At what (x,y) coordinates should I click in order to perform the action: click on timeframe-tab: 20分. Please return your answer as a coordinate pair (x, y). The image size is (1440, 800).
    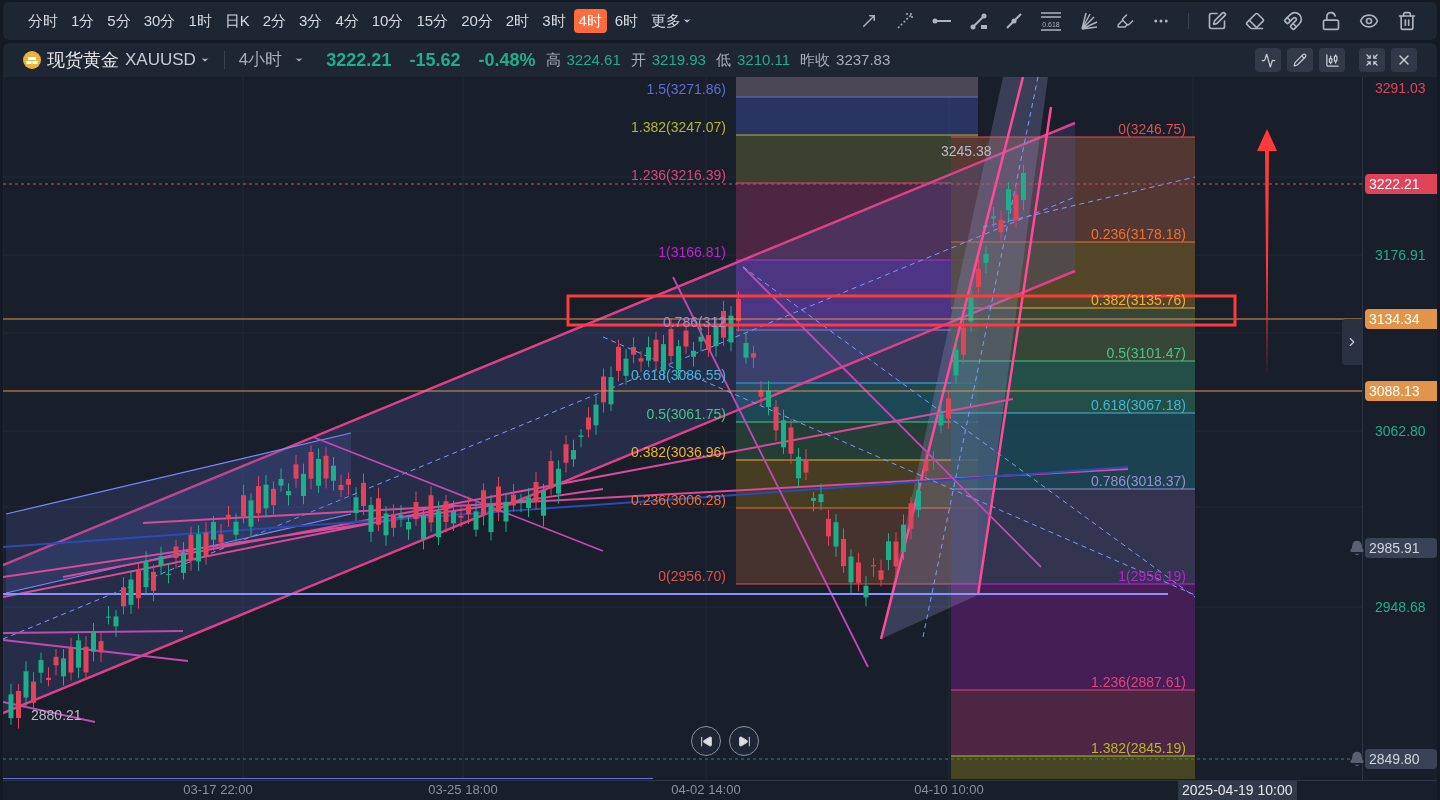
    Looking at the image, I should click on (477, 21).